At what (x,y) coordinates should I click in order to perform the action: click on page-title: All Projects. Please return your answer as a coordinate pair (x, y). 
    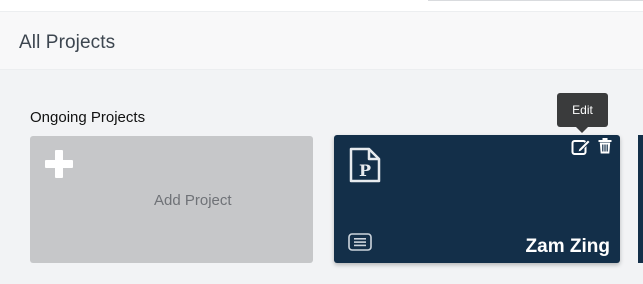
    Looking at the image, I should click on (67, 42).